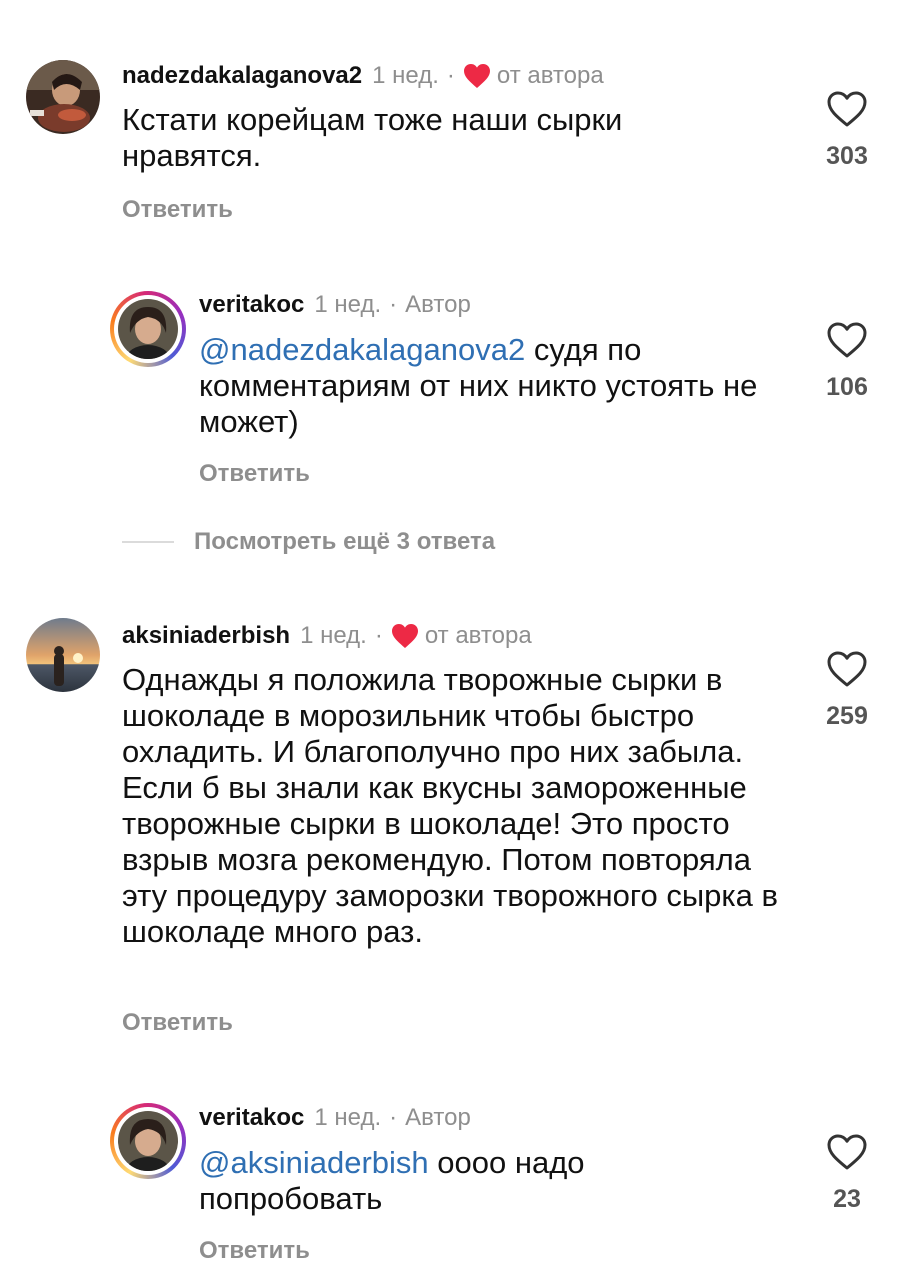  What do you see at coordinates (206, 636) in the screenshot?
I see `username: aksiniaderbish` at bounding box center [206, 636].